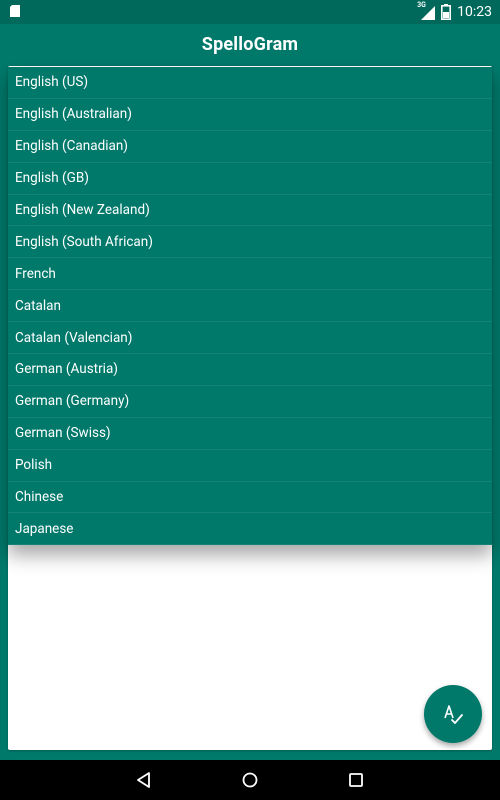 Image resolution: width=500 pixels, height=800 pixels. I want to click on home-icon, so click(250, 780).